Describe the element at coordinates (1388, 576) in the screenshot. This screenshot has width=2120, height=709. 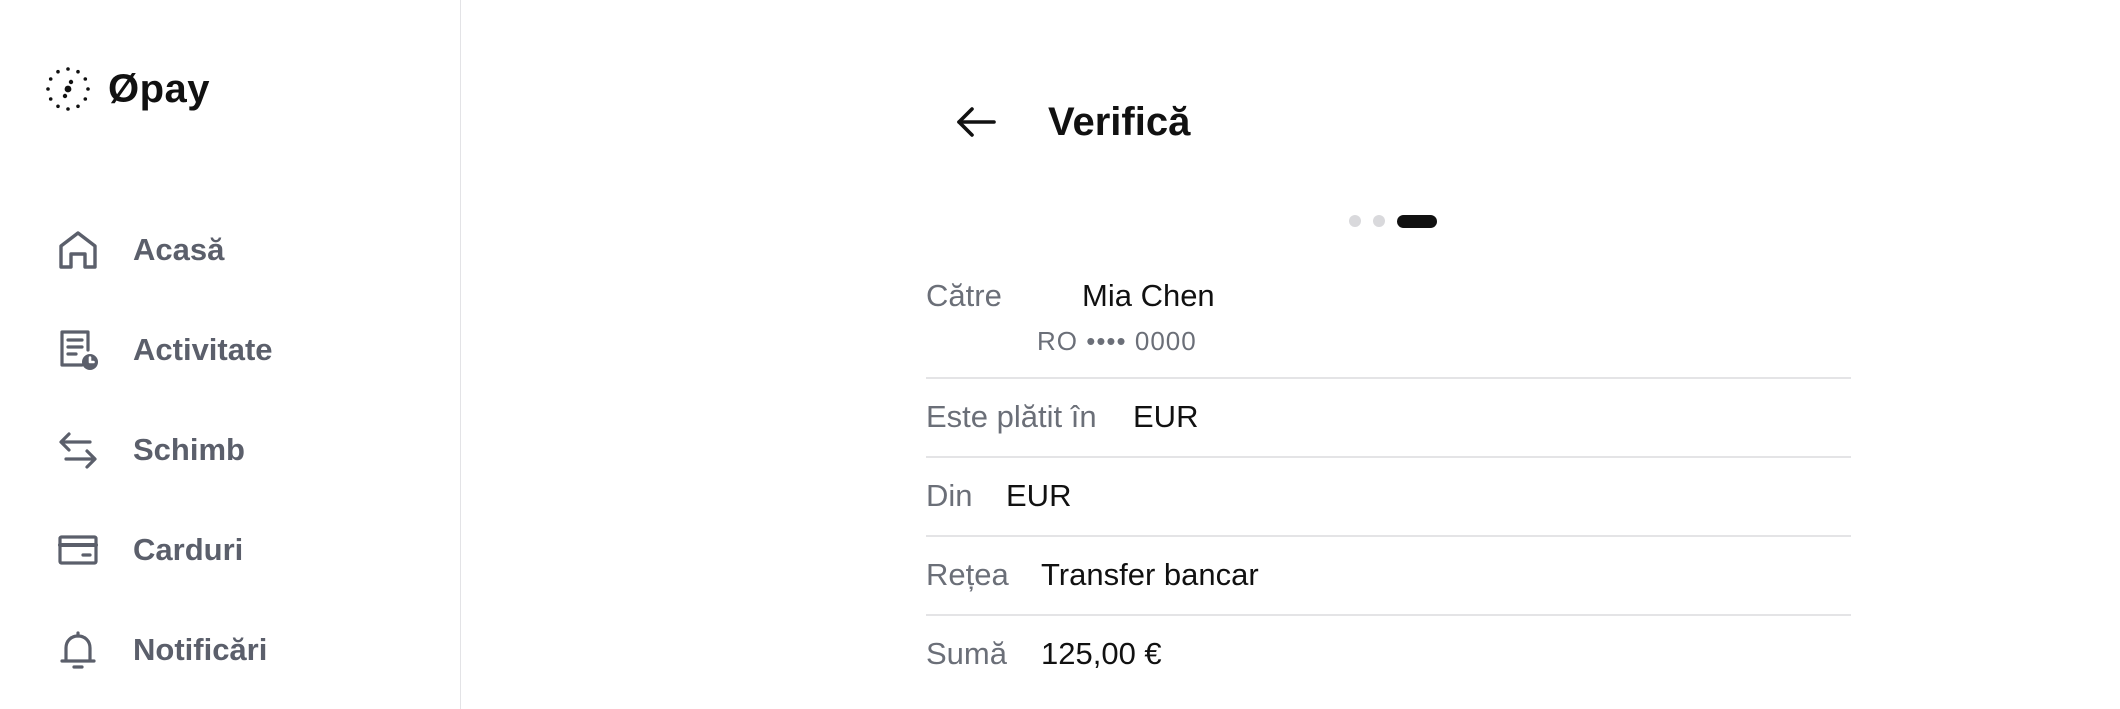
I see `network-row: Rețea Transfer bancar` at that location.